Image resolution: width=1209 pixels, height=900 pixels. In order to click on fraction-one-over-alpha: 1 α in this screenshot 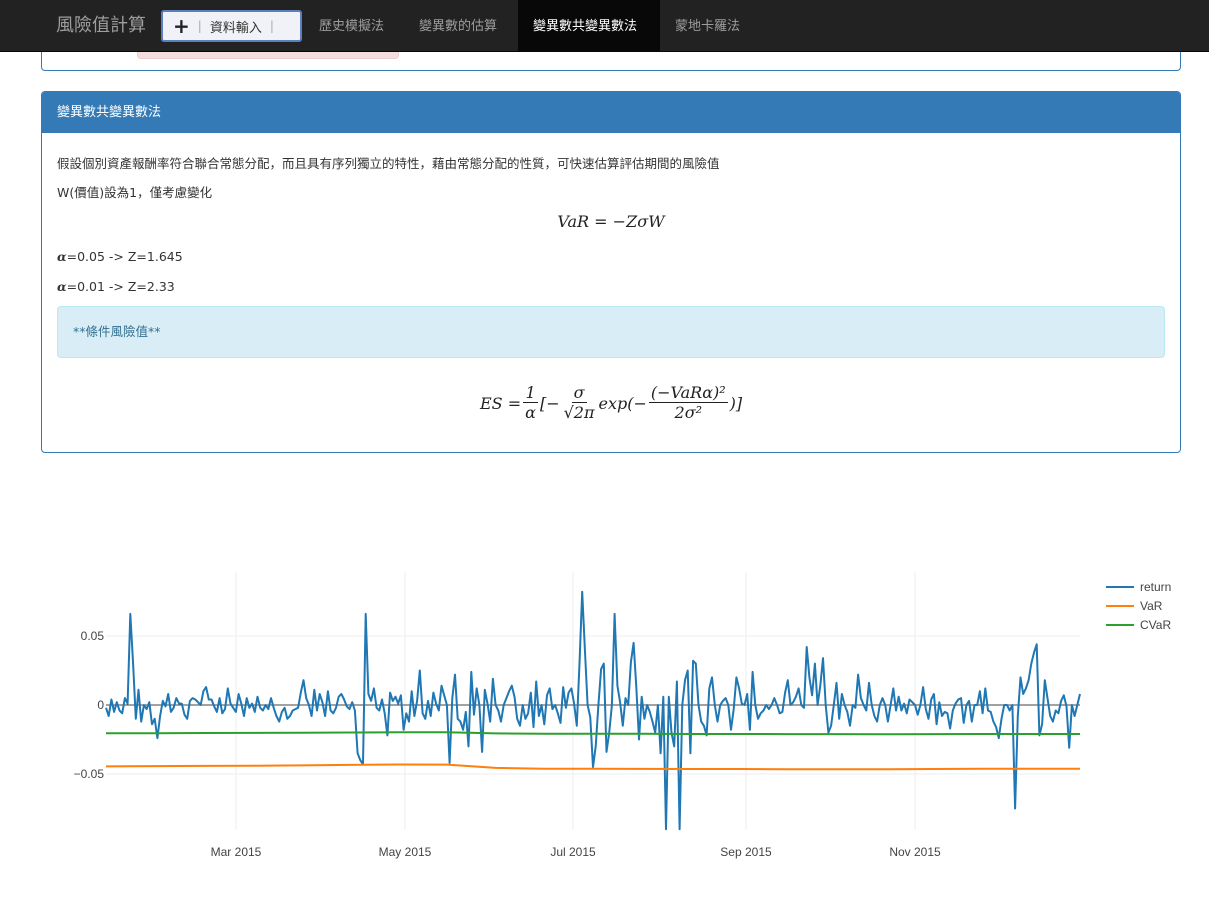, I will do `click(530, 402)`.